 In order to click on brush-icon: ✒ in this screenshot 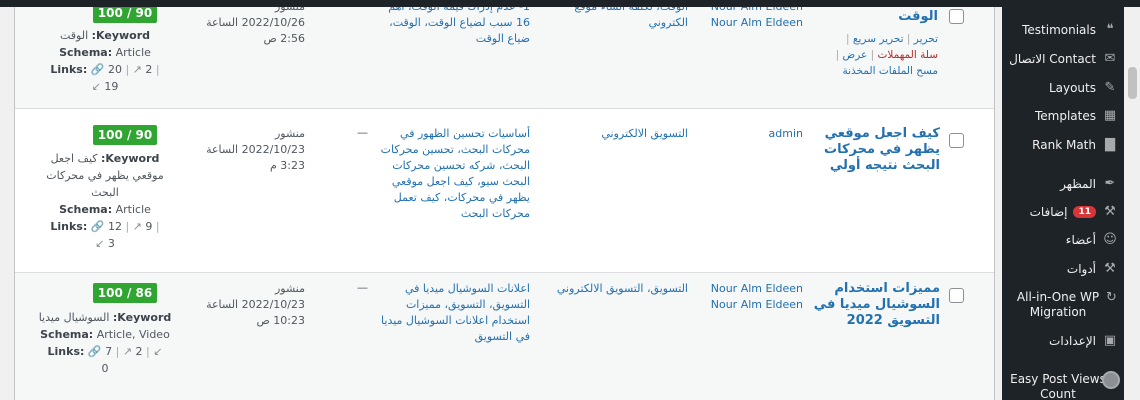, I will do `click(1110, 183)`.